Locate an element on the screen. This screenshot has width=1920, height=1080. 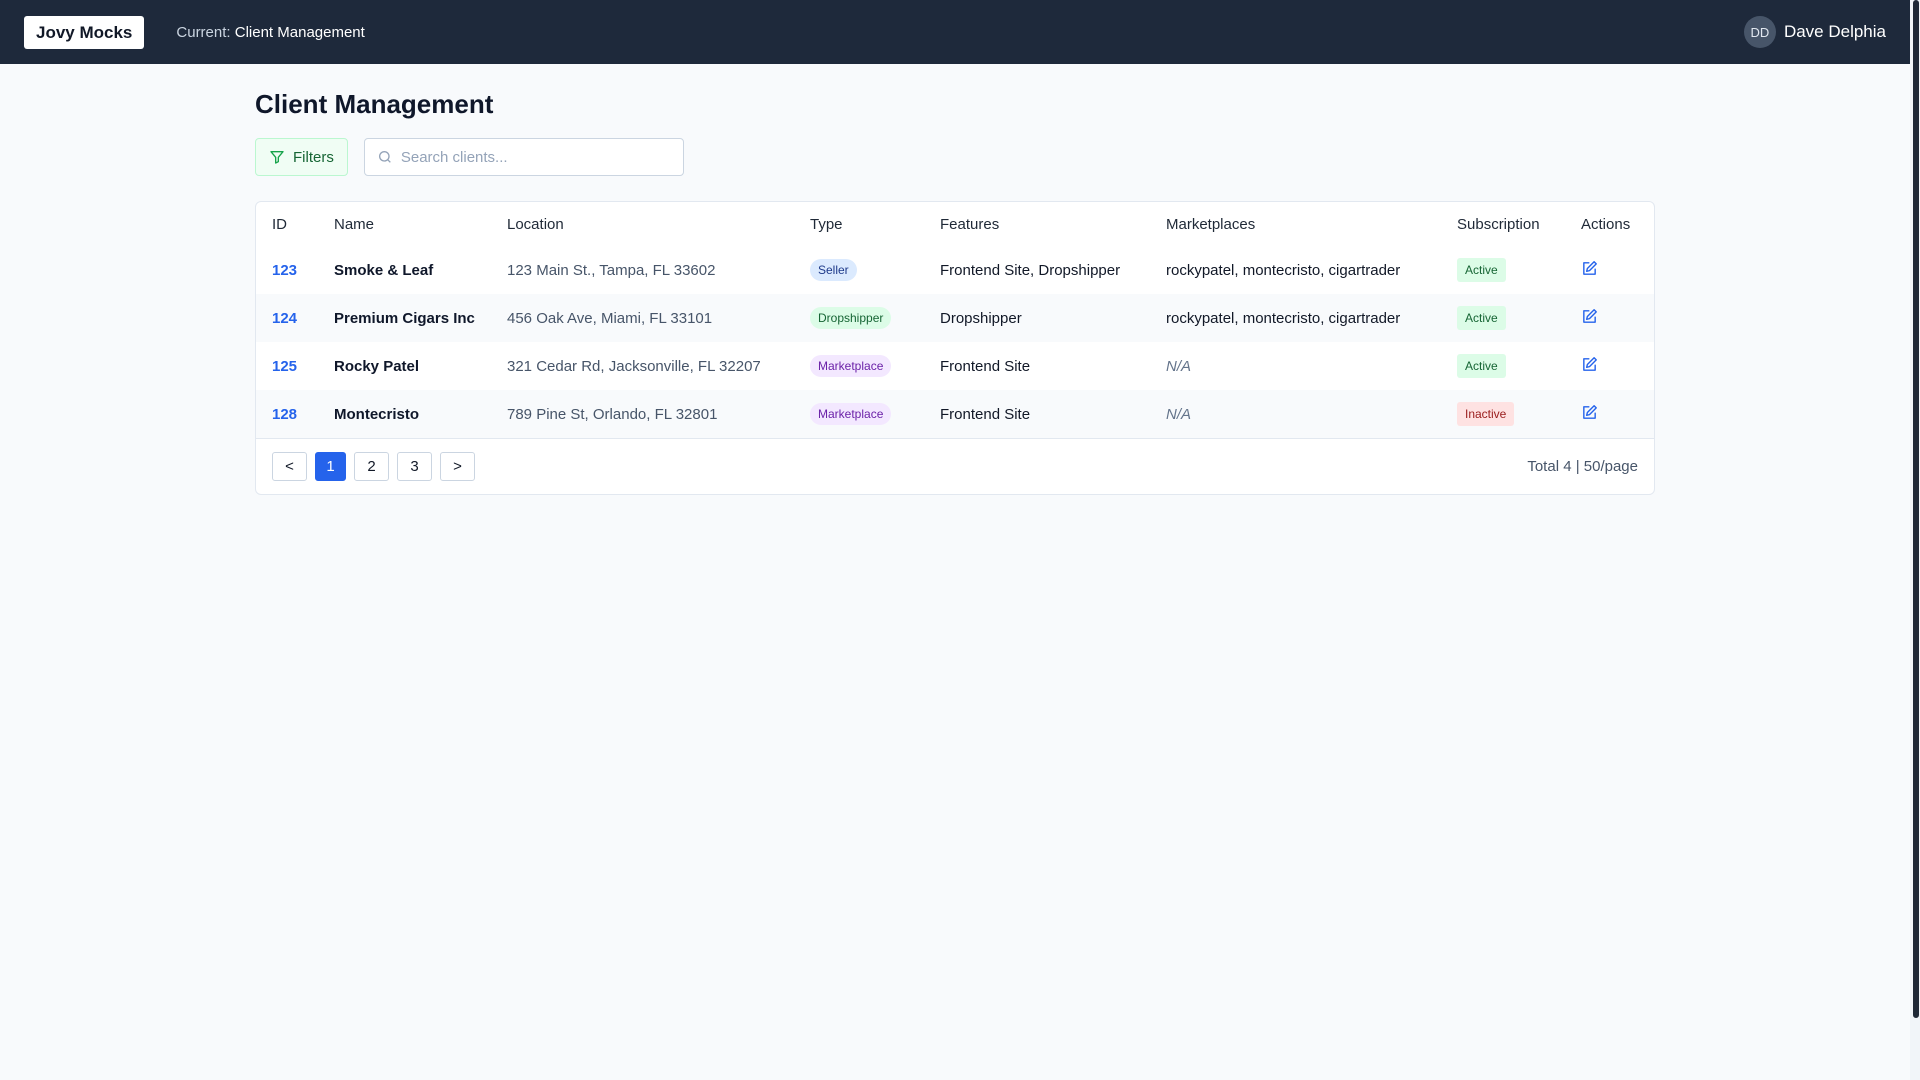
search-icon is located at coordinates (384, 157).